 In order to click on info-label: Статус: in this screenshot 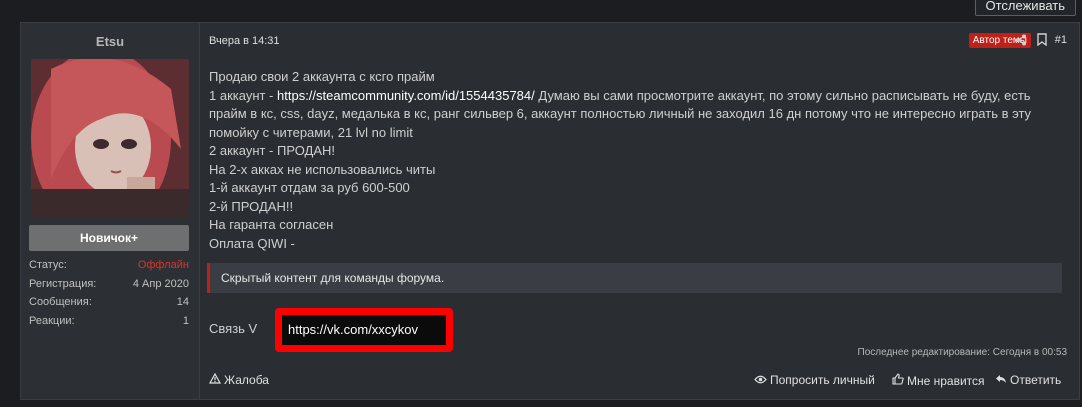, I will do `click(48, 265)`.